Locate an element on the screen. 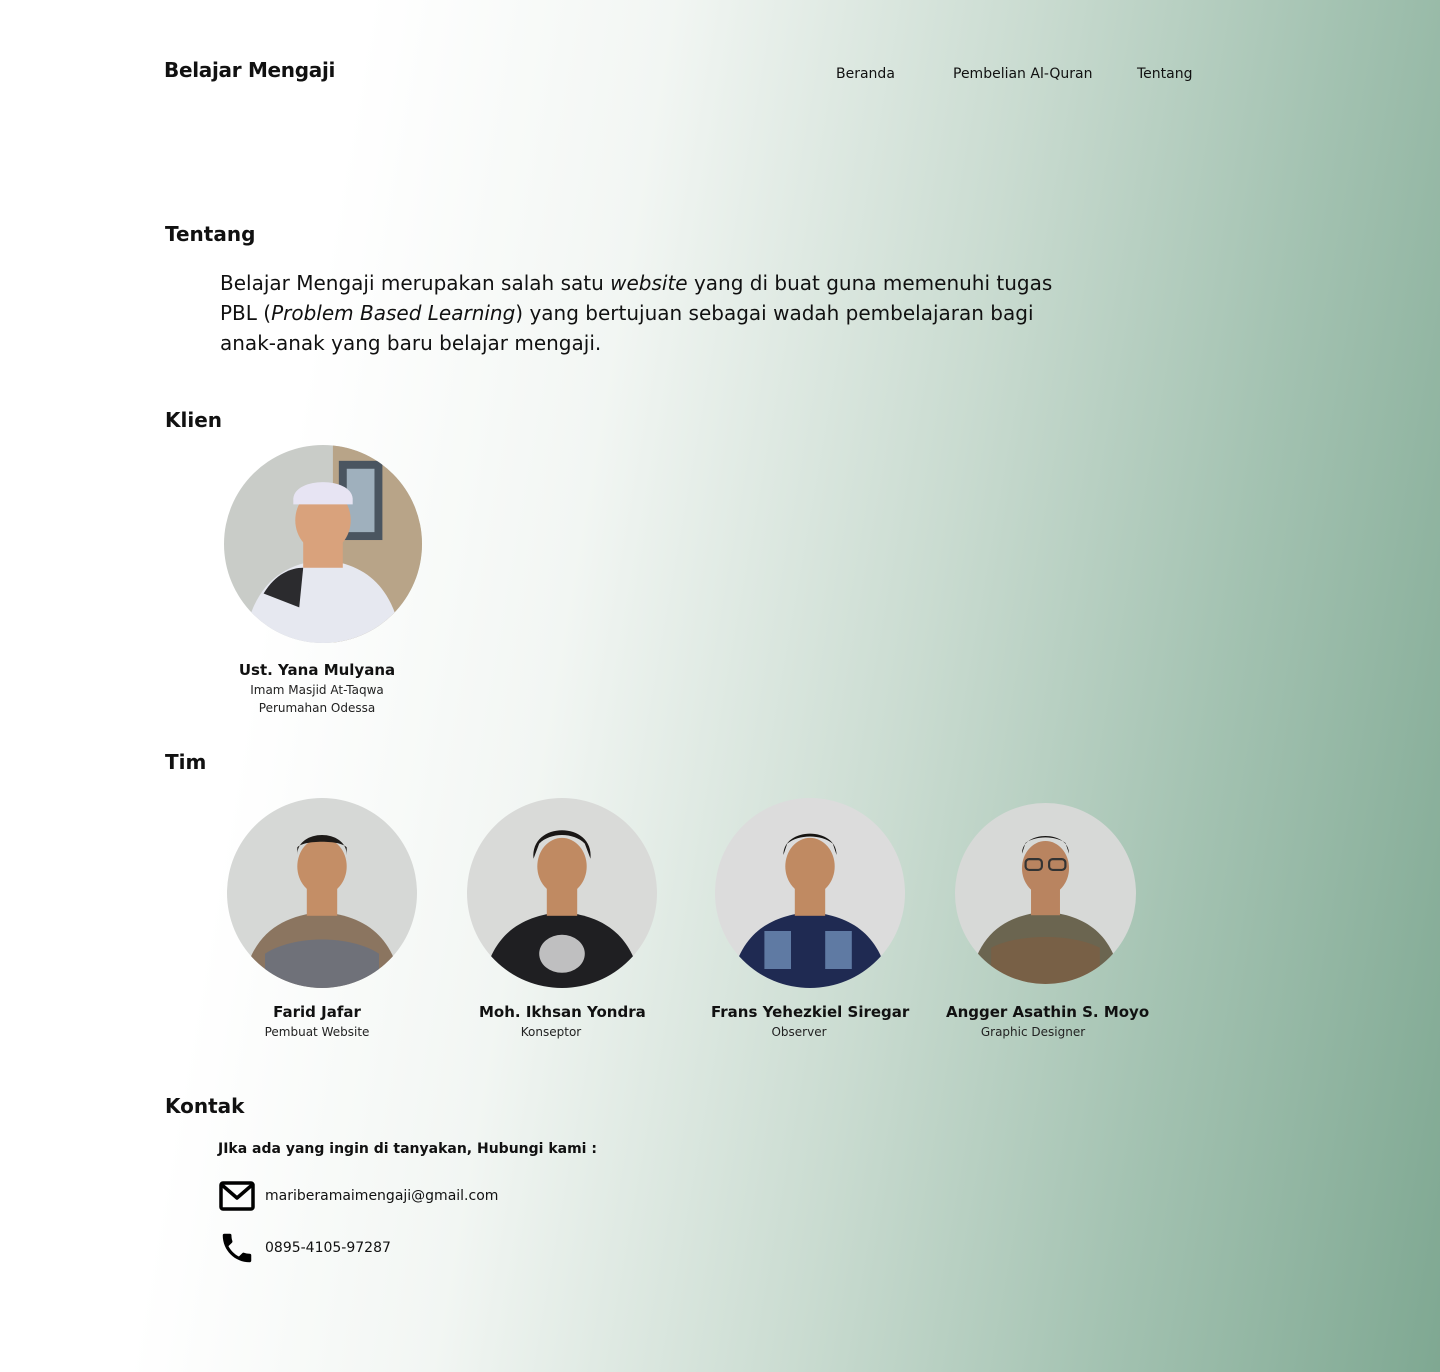 This screenshot has width=1440, height=1372. team-member-name: Moh. Ikhsan Yondra is located at coordinates (562, 1012).